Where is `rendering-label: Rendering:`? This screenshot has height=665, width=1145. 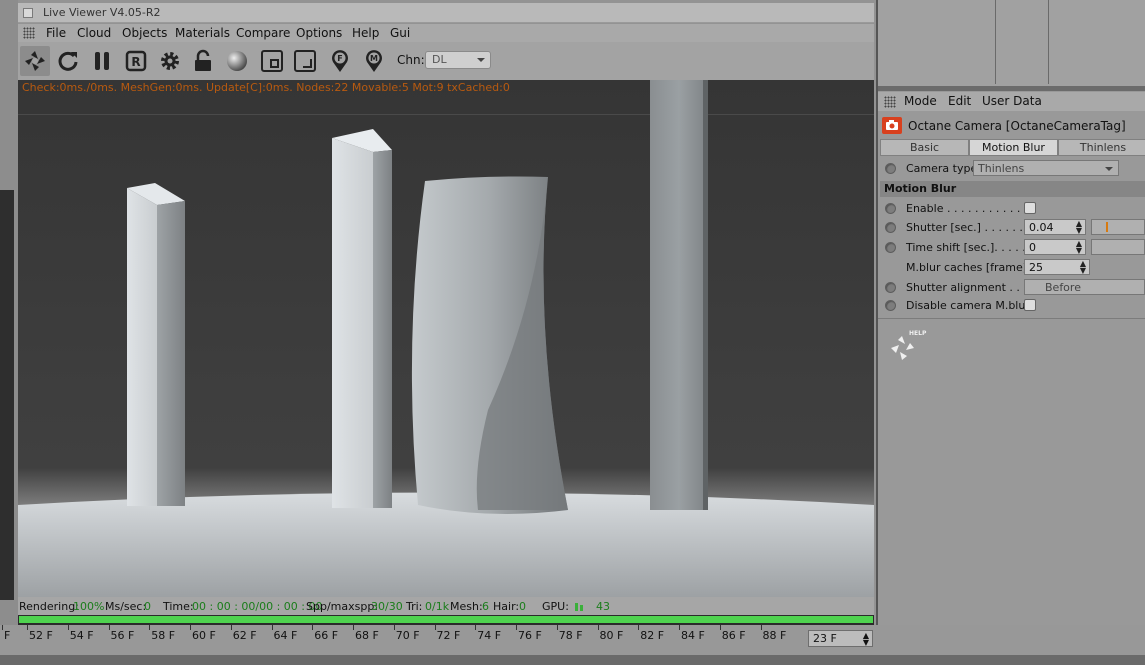
rendering-label: Rendering: is located at coordinates (49, 606).